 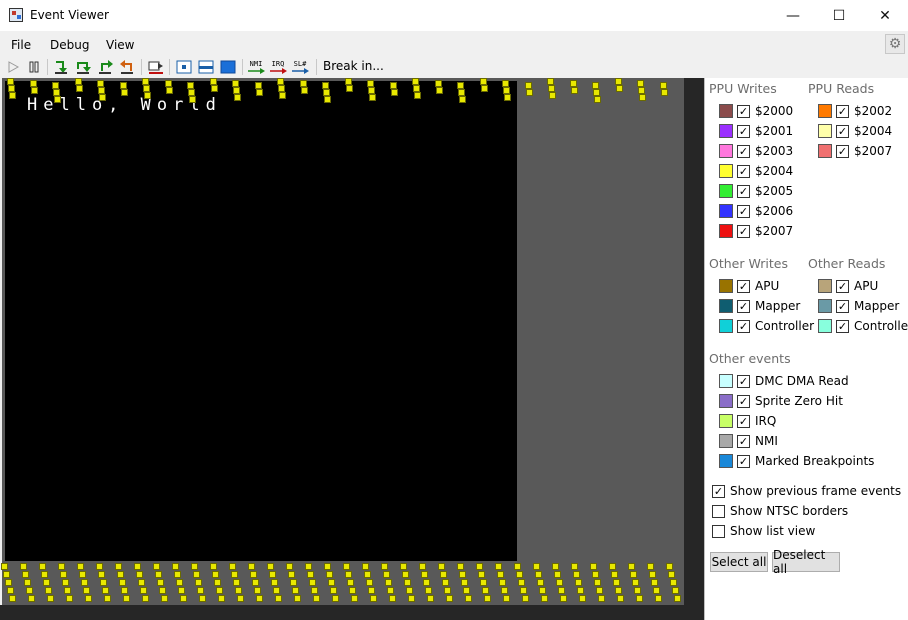 I want to click on menu-file: File, so click(x=21, y=45).